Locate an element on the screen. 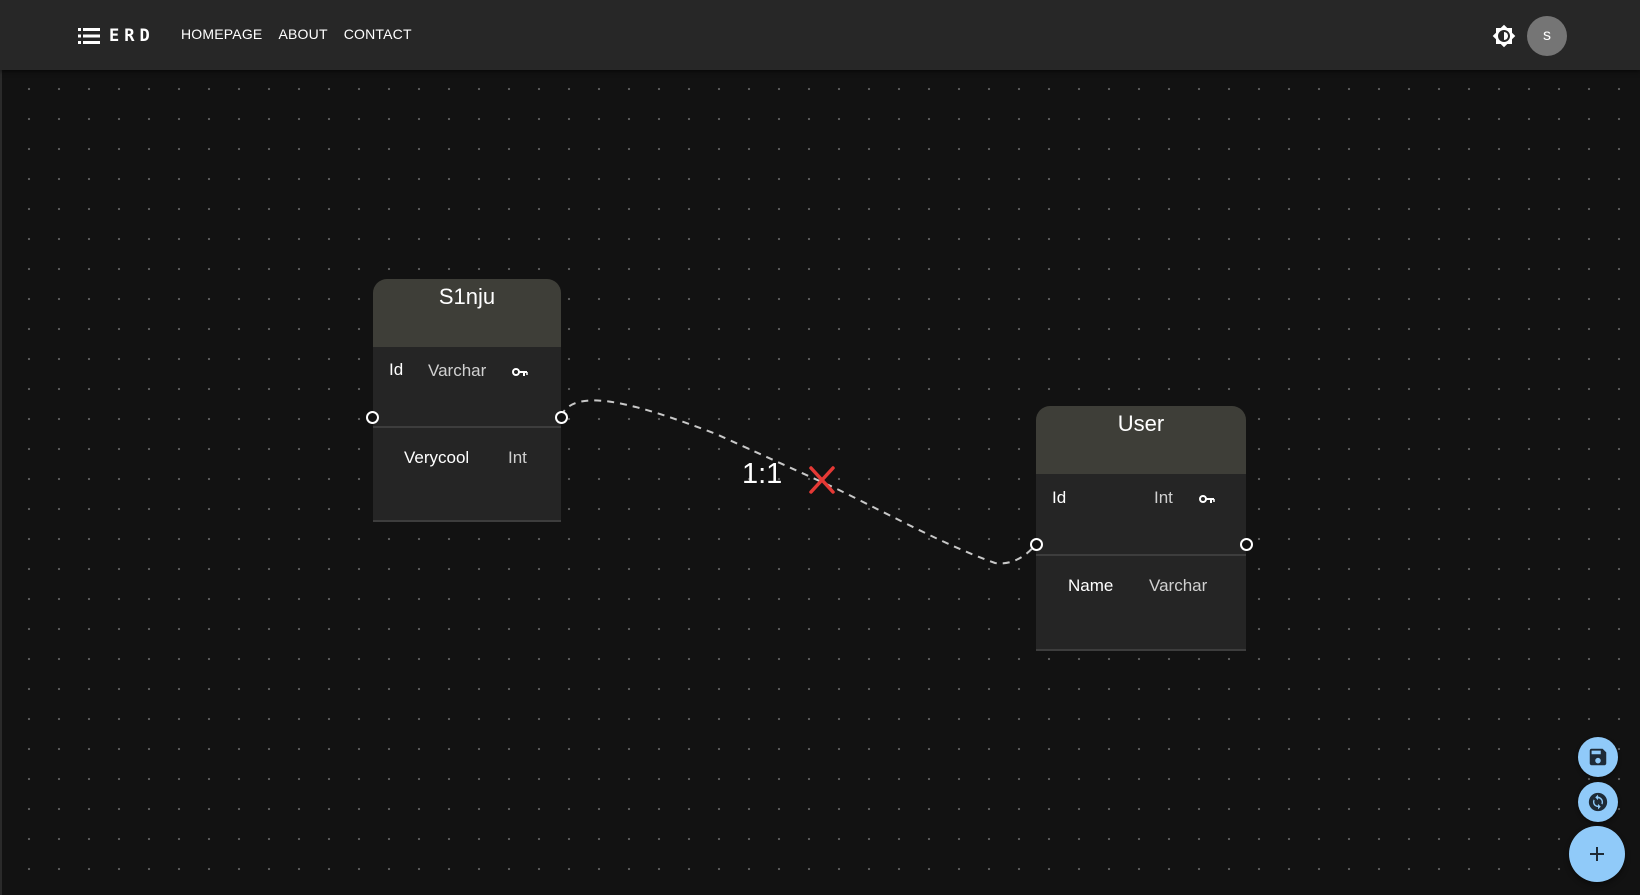 The height and width of the screenshot is (895, 1640). add-table-button is located at coordinates (1597, 854).